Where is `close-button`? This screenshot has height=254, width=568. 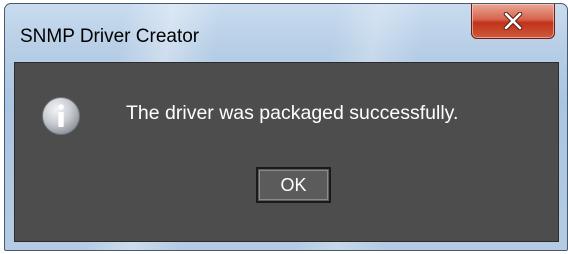
close-button is located at coordinates (513, 21).